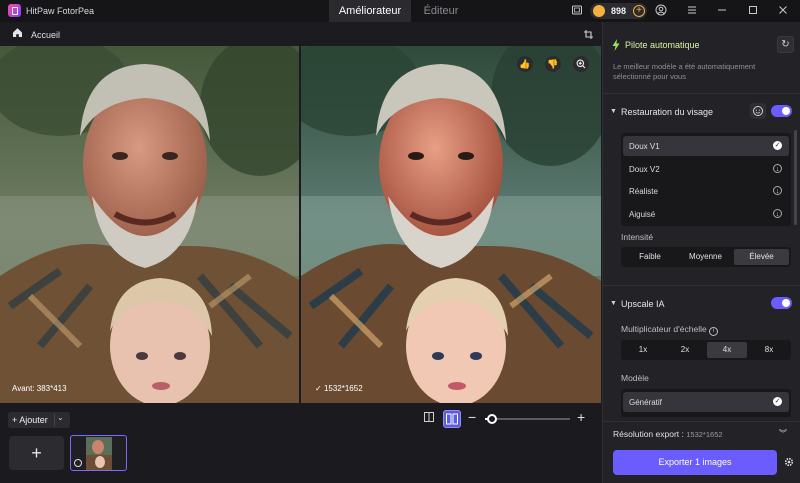 The width and height of the screenshot is (800, 483). Describe the element at coordinates (588, 34) in the screenshot. I see `crop-icon` at that location.